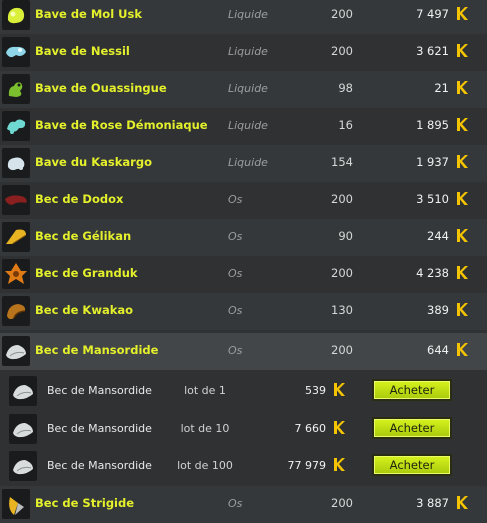 The image size is (487, 523). Describe the element at coordinates (432, 162) in the screenshot. I see `item-price: 1 937` at that location.